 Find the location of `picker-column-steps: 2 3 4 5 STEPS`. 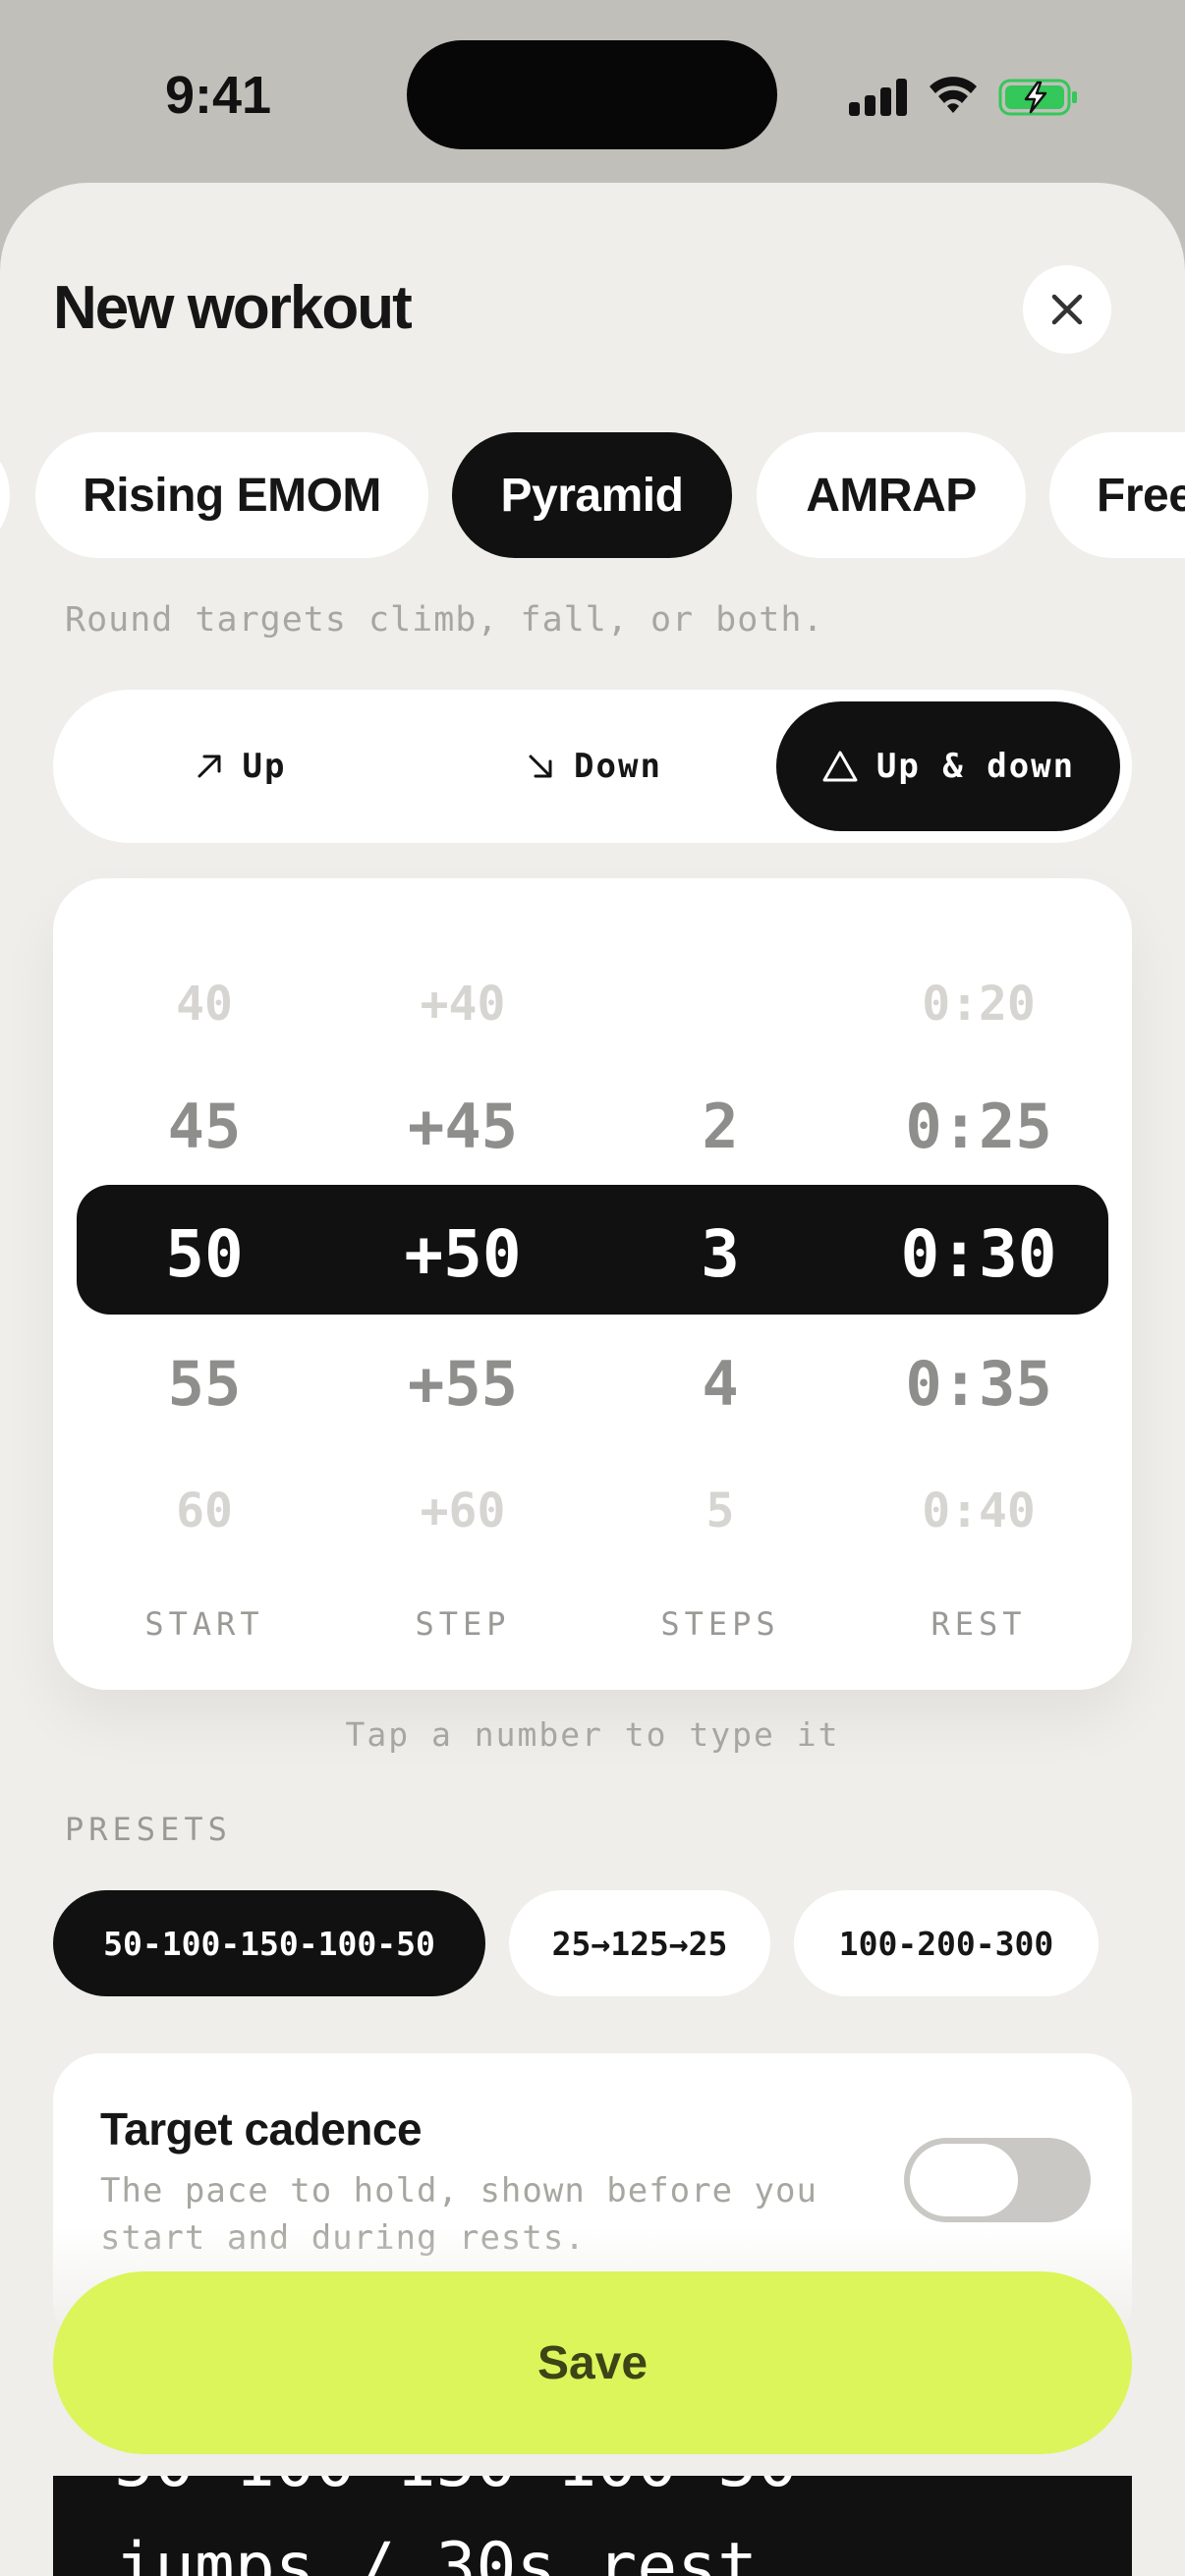

picker-column-steps: 2 3 4 5 STEPS is located at coordinates (720, 1284).